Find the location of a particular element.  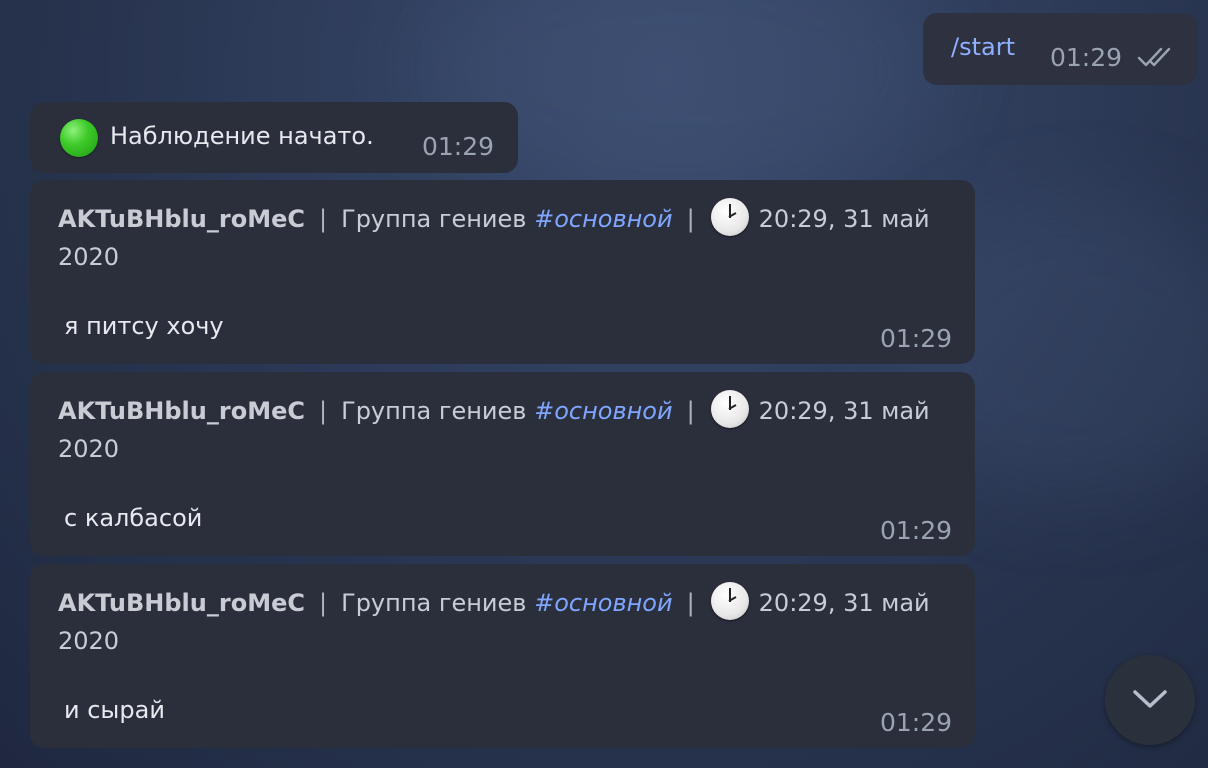

status-message: Наблюдение начато. 01:29 is located at coordinates (274, 137).